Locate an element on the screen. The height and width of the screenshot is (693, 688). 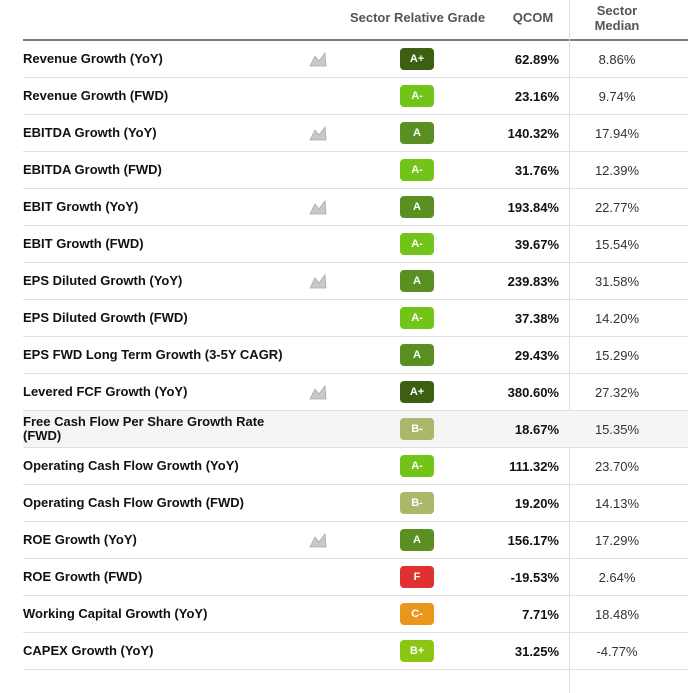
sector-median-value: 12.39% is located at coordinates (617, 170).